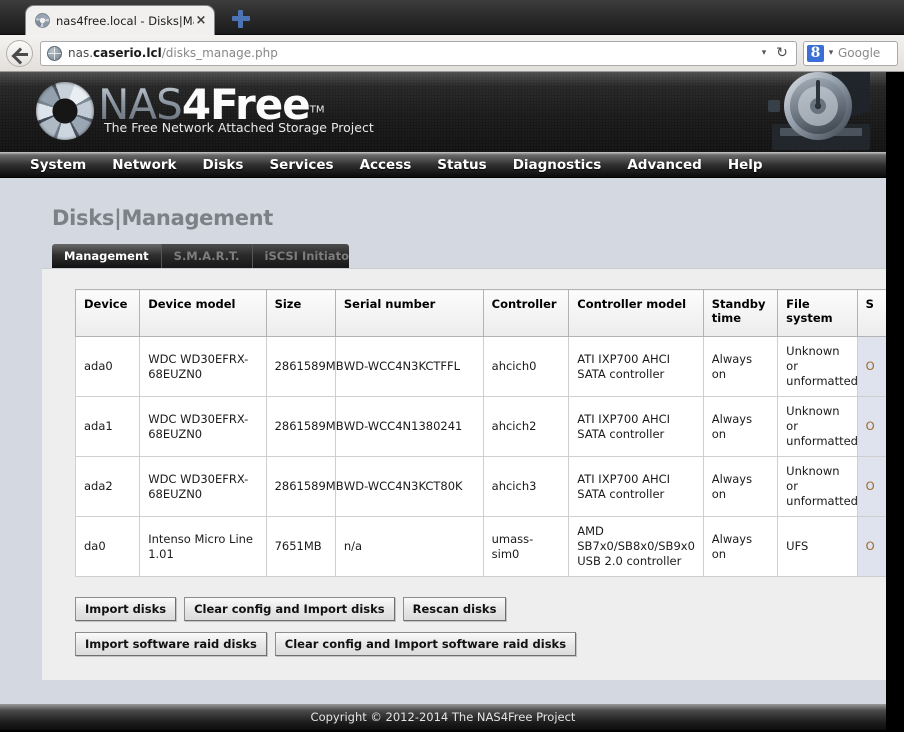 The width and height of the screenshot is (904, 732). I want to click on browser-tab: nas4free.local - Disks|Ma... ×, so click(120, 20).